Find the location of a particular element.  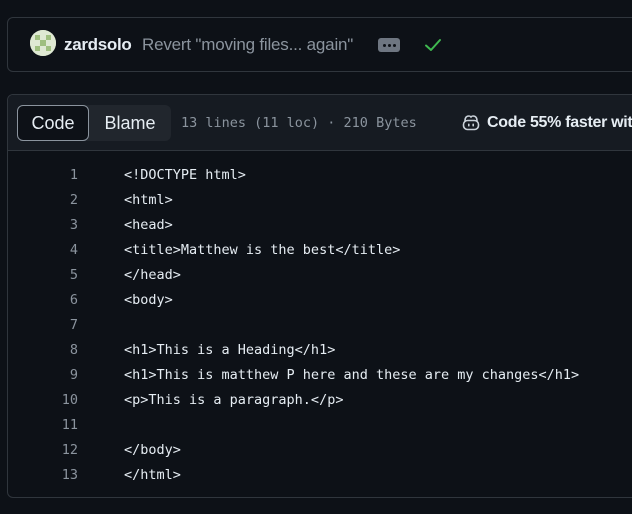

code-text: </html> is located at coordinates (152, 475).